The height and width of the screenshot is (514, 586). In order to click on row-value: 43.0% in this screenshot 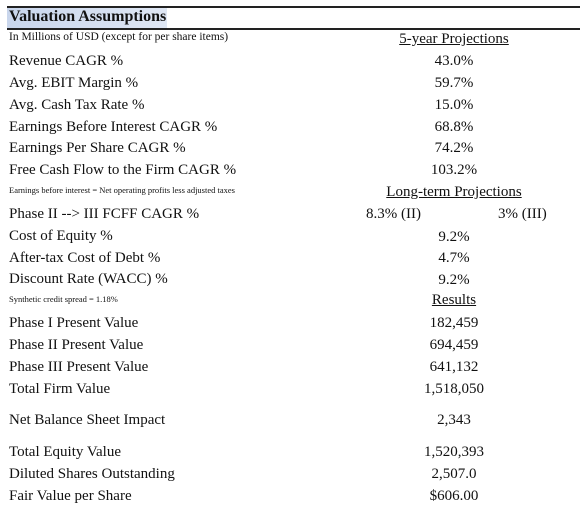, I will do `click(454, 61)`.